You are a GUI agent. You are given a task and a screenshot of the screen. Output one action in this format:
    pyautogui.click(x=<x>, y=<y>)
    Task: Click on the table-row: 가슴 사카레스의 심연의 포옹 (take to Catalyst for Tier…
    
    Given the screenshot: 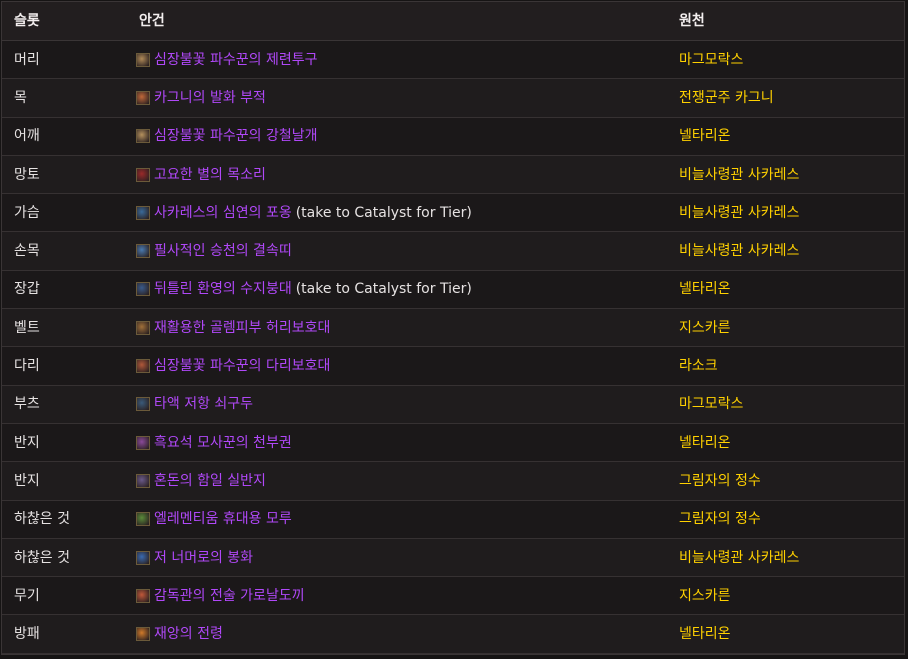 What is the action you would take?
    pyautogui.click(x=453, y=213)
    